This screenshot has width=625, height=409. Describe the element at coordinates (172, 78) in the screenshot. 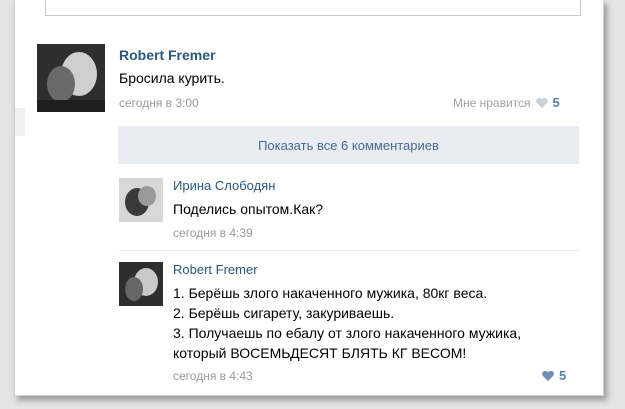

I see `post-text: Бросила курить.` at that location.